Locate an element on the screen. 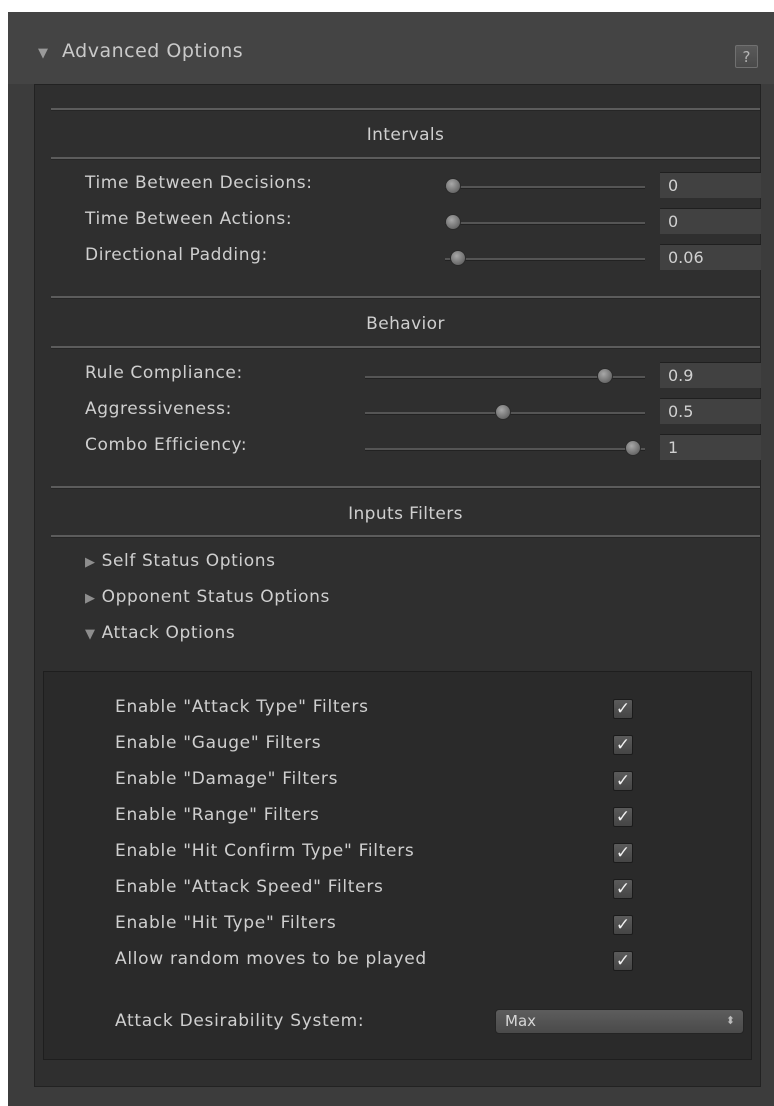 Image resolution: width=774 pixels, height=1106 pixels. section-title-behavior: Behavior is located at coordinates (405, 324).